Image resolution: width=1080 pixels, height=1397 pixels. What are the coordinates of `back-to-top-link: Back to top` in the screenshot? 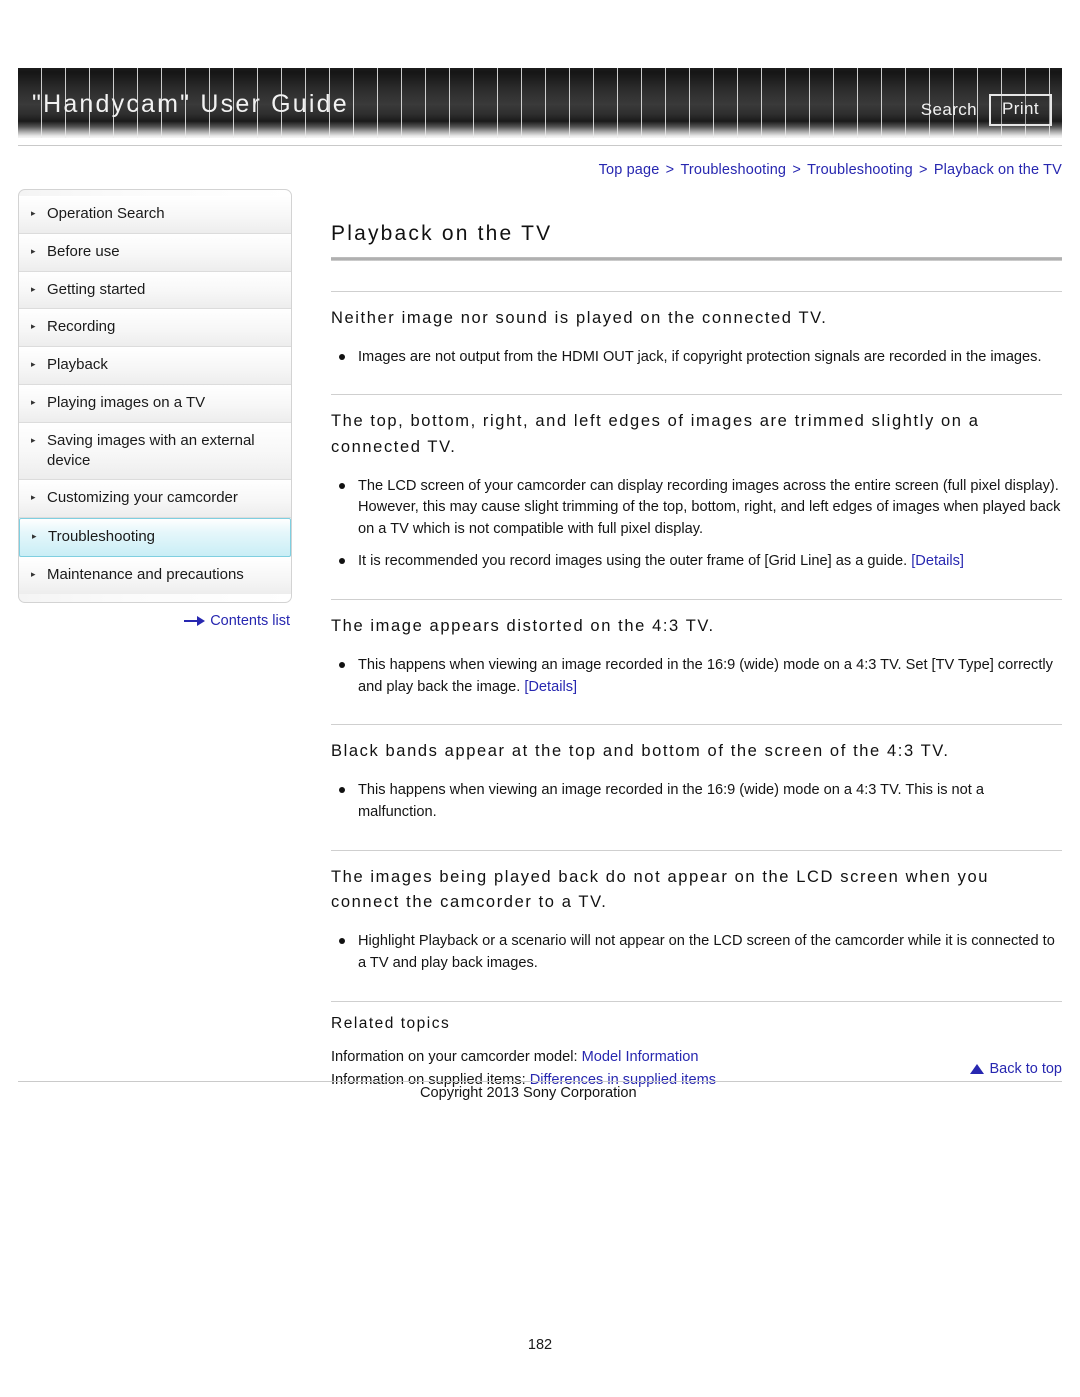 It's located at (531, 1069).